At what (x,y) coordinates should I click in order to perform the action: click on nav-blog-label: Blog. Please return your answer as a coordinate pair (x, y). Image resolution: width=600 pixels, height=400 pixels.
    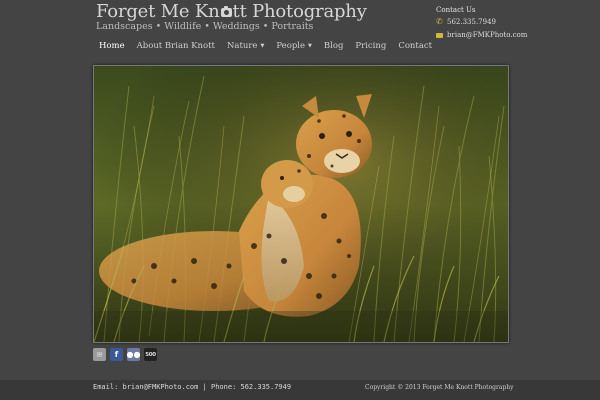
    Looking at the image, I should click on (333, 46).